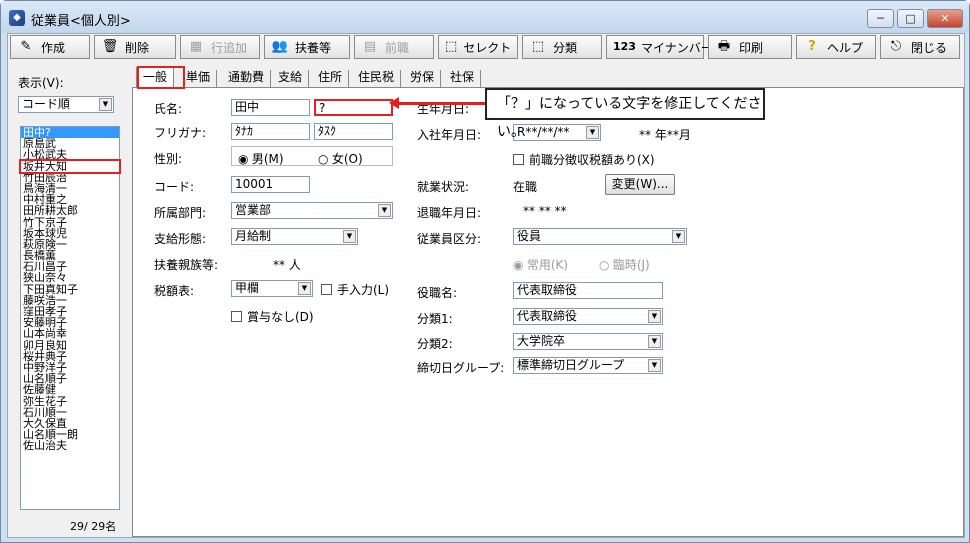  What do you see at coordinates (110, 46) in the screenshot?
I see `trash-icon: 🗑` at bounding box center [110, 46].